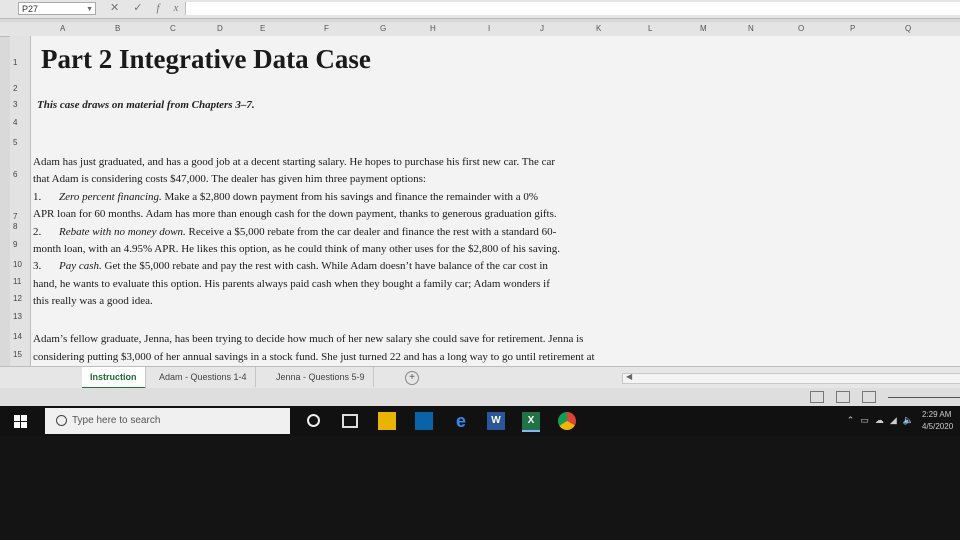  Describe the element at coordinates (531, 422) in the screenshot. I see `excel-icon: X` at that location.